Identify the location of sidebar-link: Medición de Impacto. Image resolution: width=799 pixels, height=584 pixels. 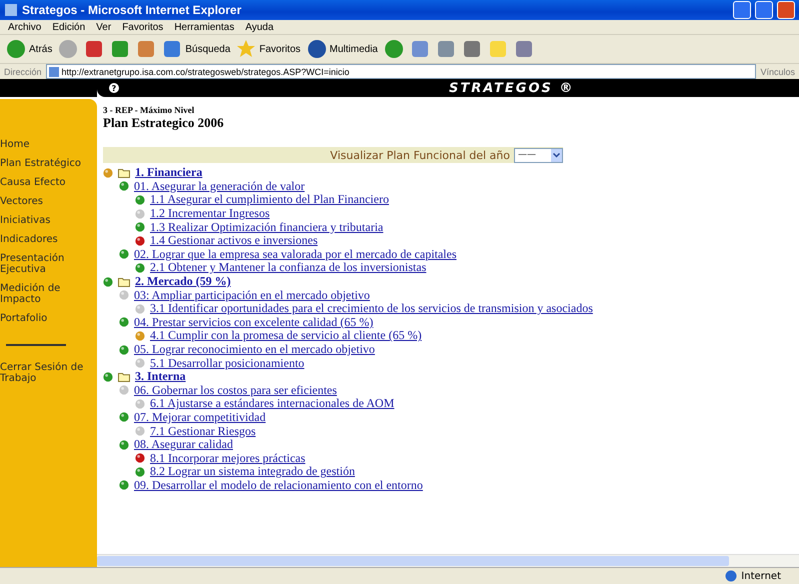
(43, 294).